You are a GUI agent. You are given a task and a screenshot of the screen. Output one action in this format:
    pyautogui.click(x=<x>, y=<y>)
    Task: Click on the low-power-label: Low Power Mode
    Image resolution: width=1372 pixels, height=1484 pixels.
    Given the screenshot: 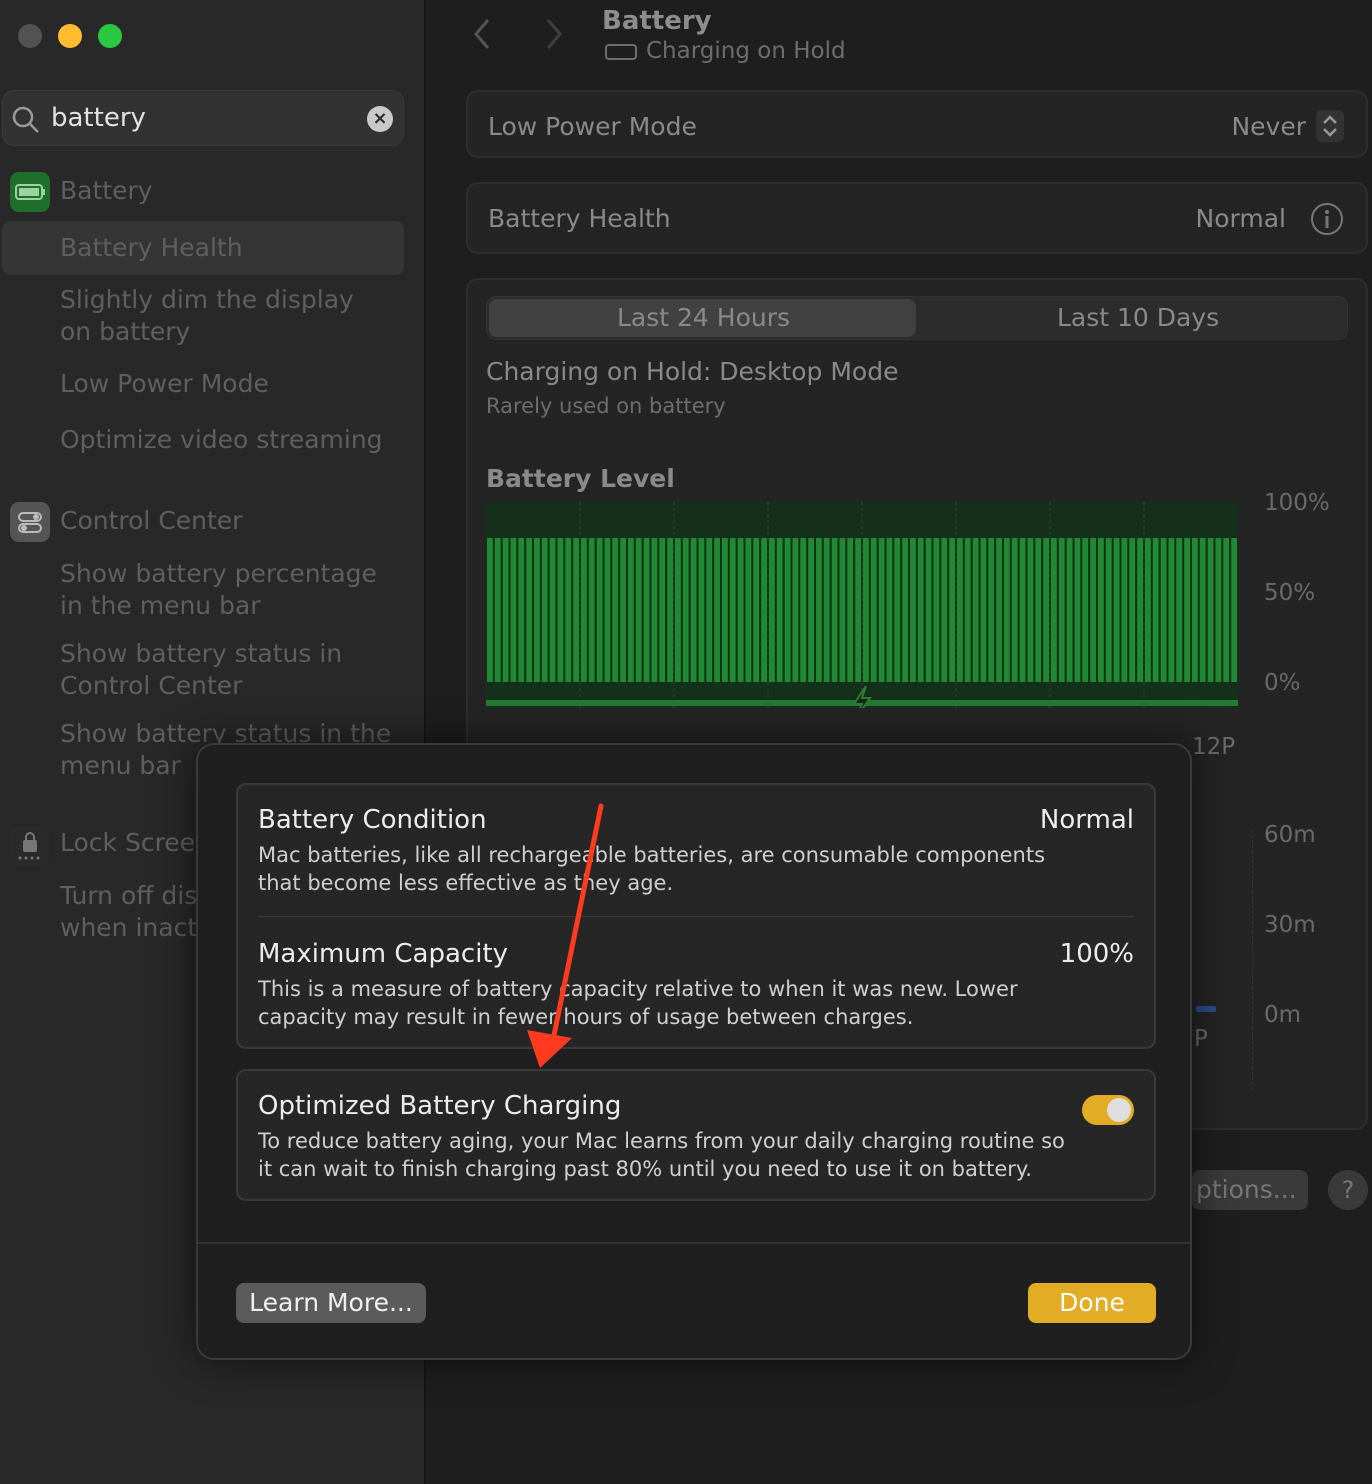 What is the action you would take?
    pyautogui.click(x=592, y=126)
    